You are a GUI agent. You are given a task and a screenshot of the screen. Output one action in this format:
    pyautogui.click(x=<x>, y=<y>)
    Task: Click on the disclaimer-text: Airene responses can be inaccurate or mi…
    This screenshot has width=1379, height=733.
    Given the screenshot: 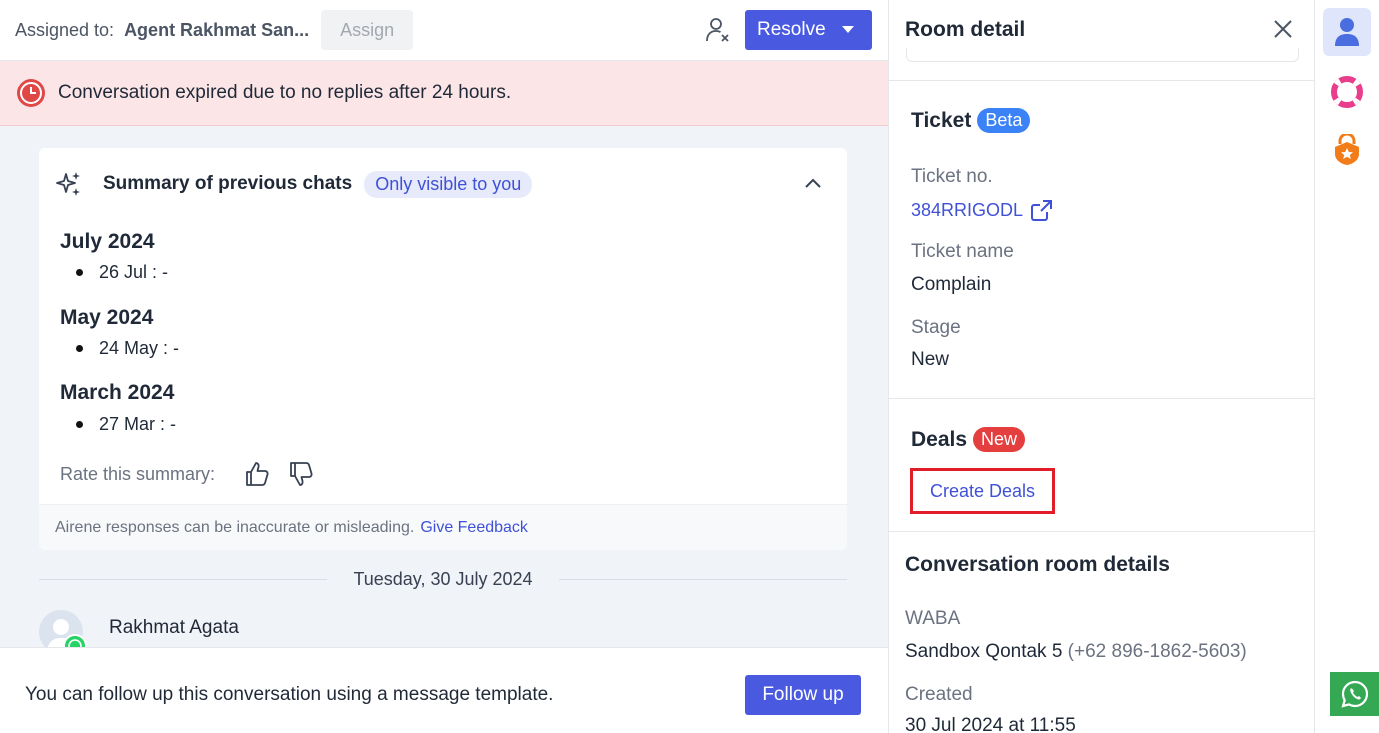 What is the action you would take?
    pyautogui.click(x=235, y=527)
    